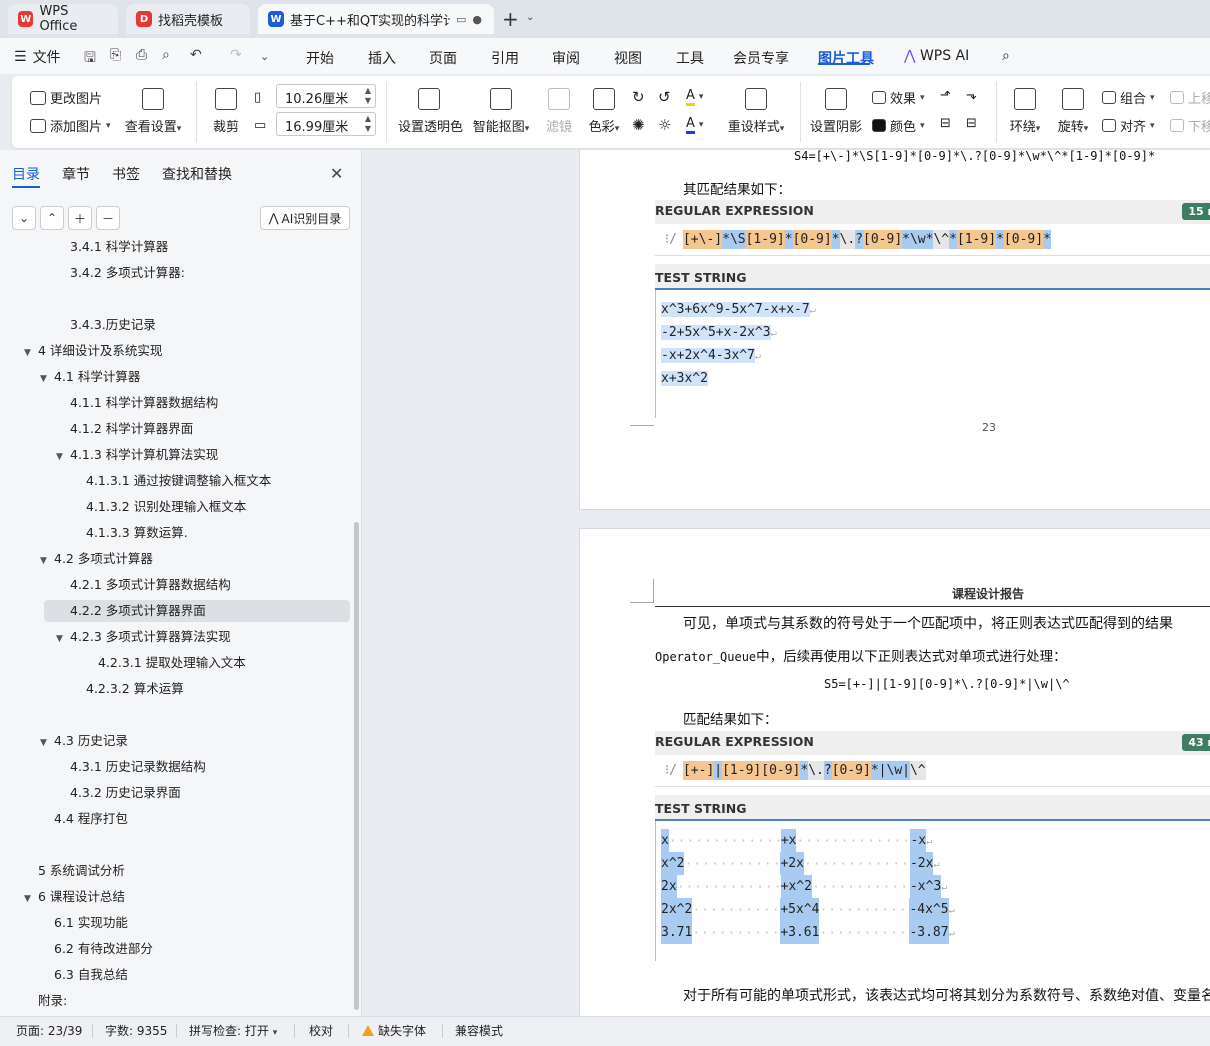  What do you see at coordinates (846, 58) in the screenshot?
I see `menu-picture-tools: 图片工具` at bounding box center [846, 58].